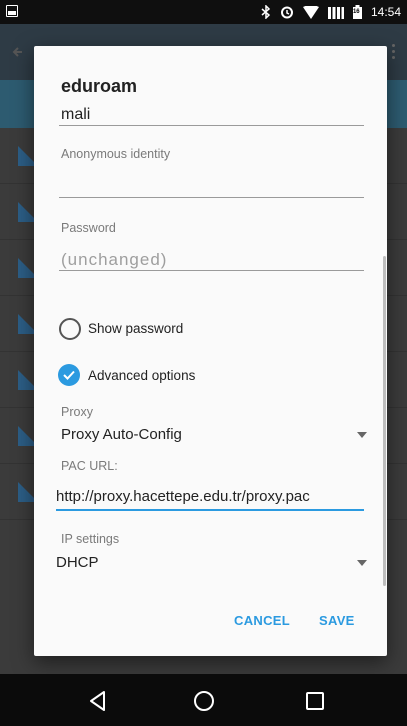 This screenshot has height=726, width=407. What do you see at coordinates (211, 197) in the screenshot?
I see `anonymous-identity-underline` at bounding box center [211, 197].